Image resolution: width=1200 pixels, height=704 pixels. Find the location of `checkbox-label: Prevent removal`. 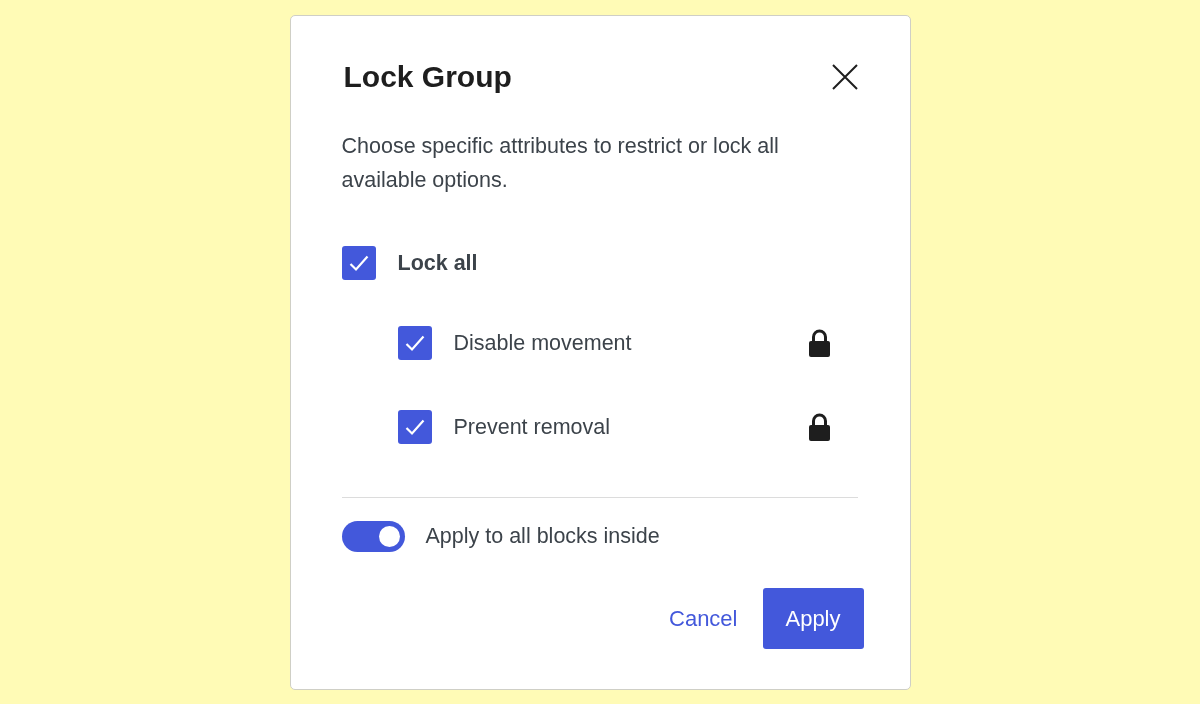

checkbox-label: Prevent removal is located at coordinates (532, 427).